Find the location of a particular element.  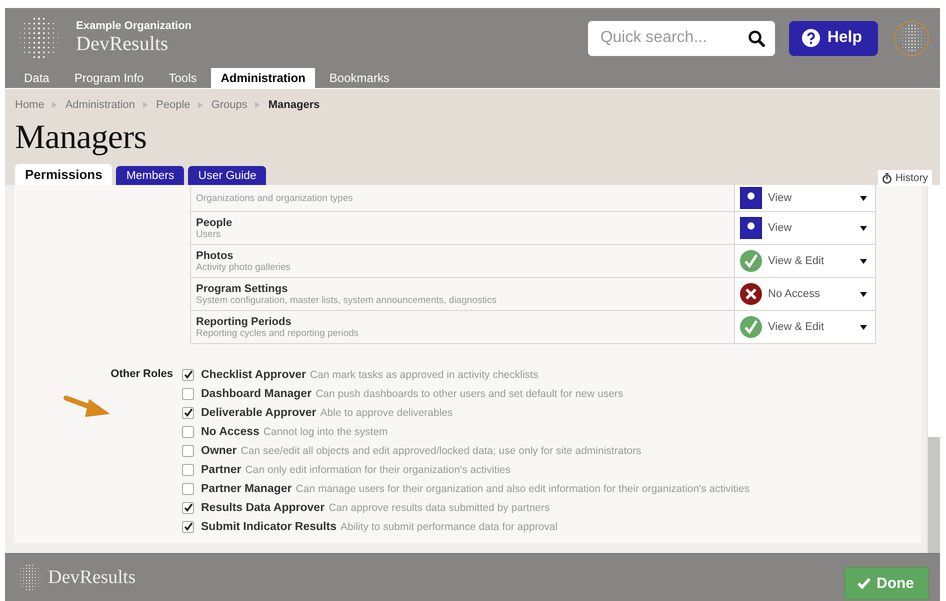

role-description: Able to approve deliverables is located at coordinates (386, 412).